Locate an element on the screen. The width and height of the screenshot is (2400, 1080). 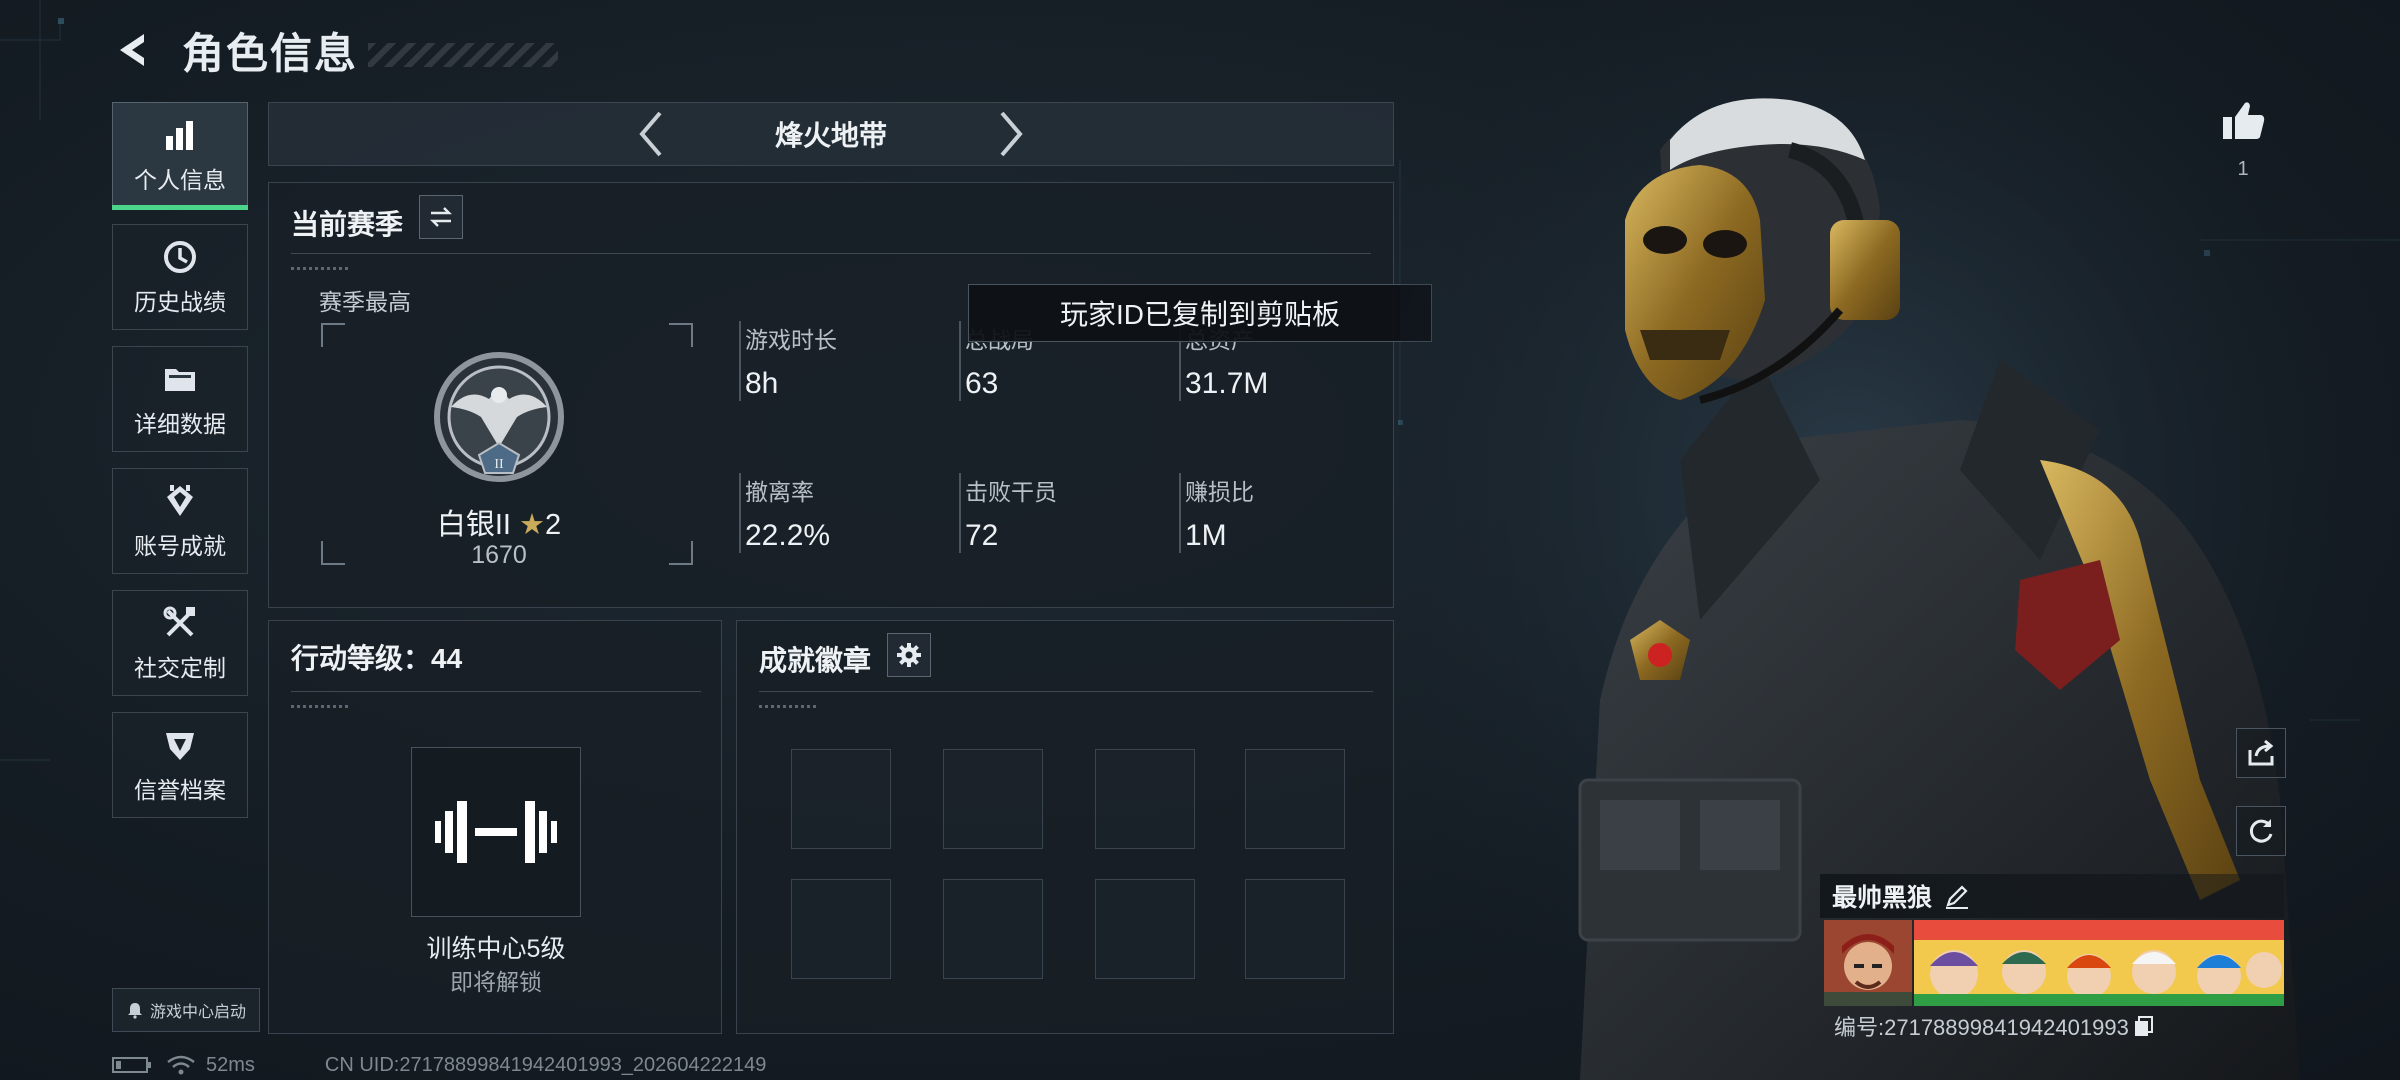
sidebar-item-label: 详细数据 is located at coordinates (180, 424).